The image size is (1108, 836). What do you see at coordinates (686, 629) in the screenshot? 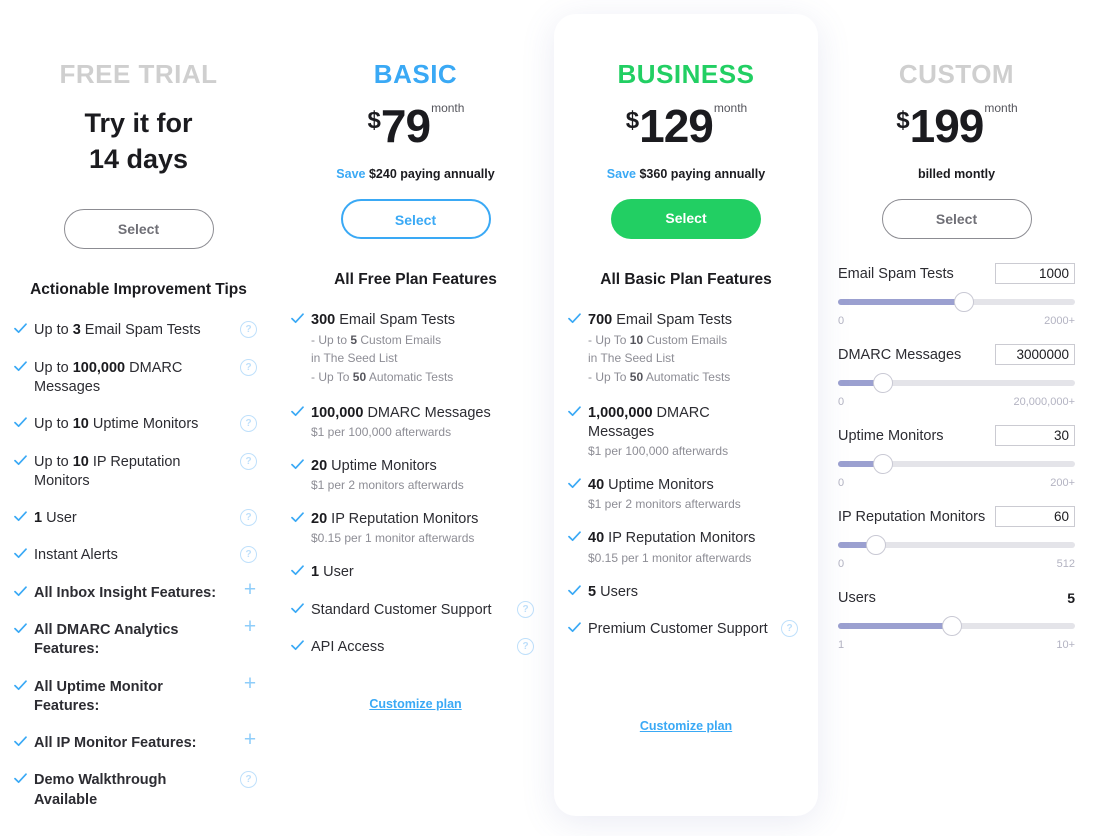
I see `feature-item: Premium Customer Support?` at bounding box center [686, 629].